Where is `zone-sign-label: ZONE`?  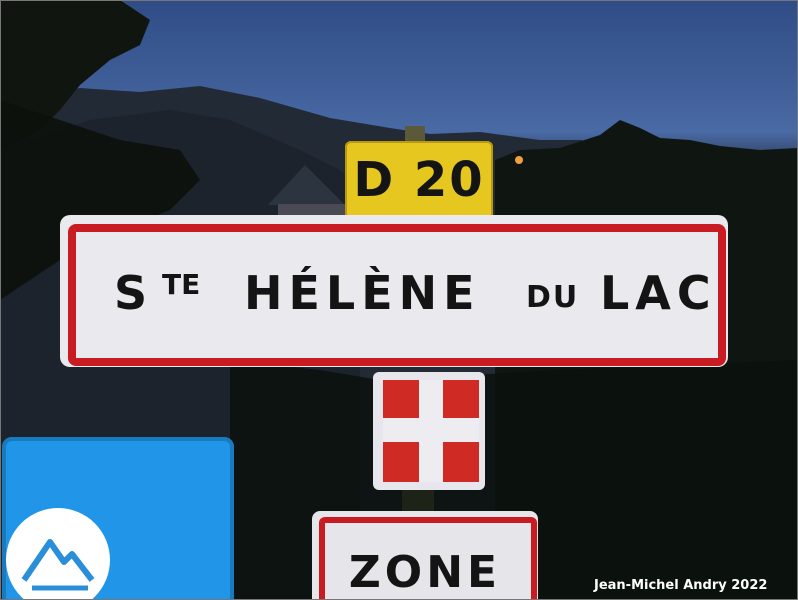
zone-sign-label: ZONE is located at coordinates (425, 572).